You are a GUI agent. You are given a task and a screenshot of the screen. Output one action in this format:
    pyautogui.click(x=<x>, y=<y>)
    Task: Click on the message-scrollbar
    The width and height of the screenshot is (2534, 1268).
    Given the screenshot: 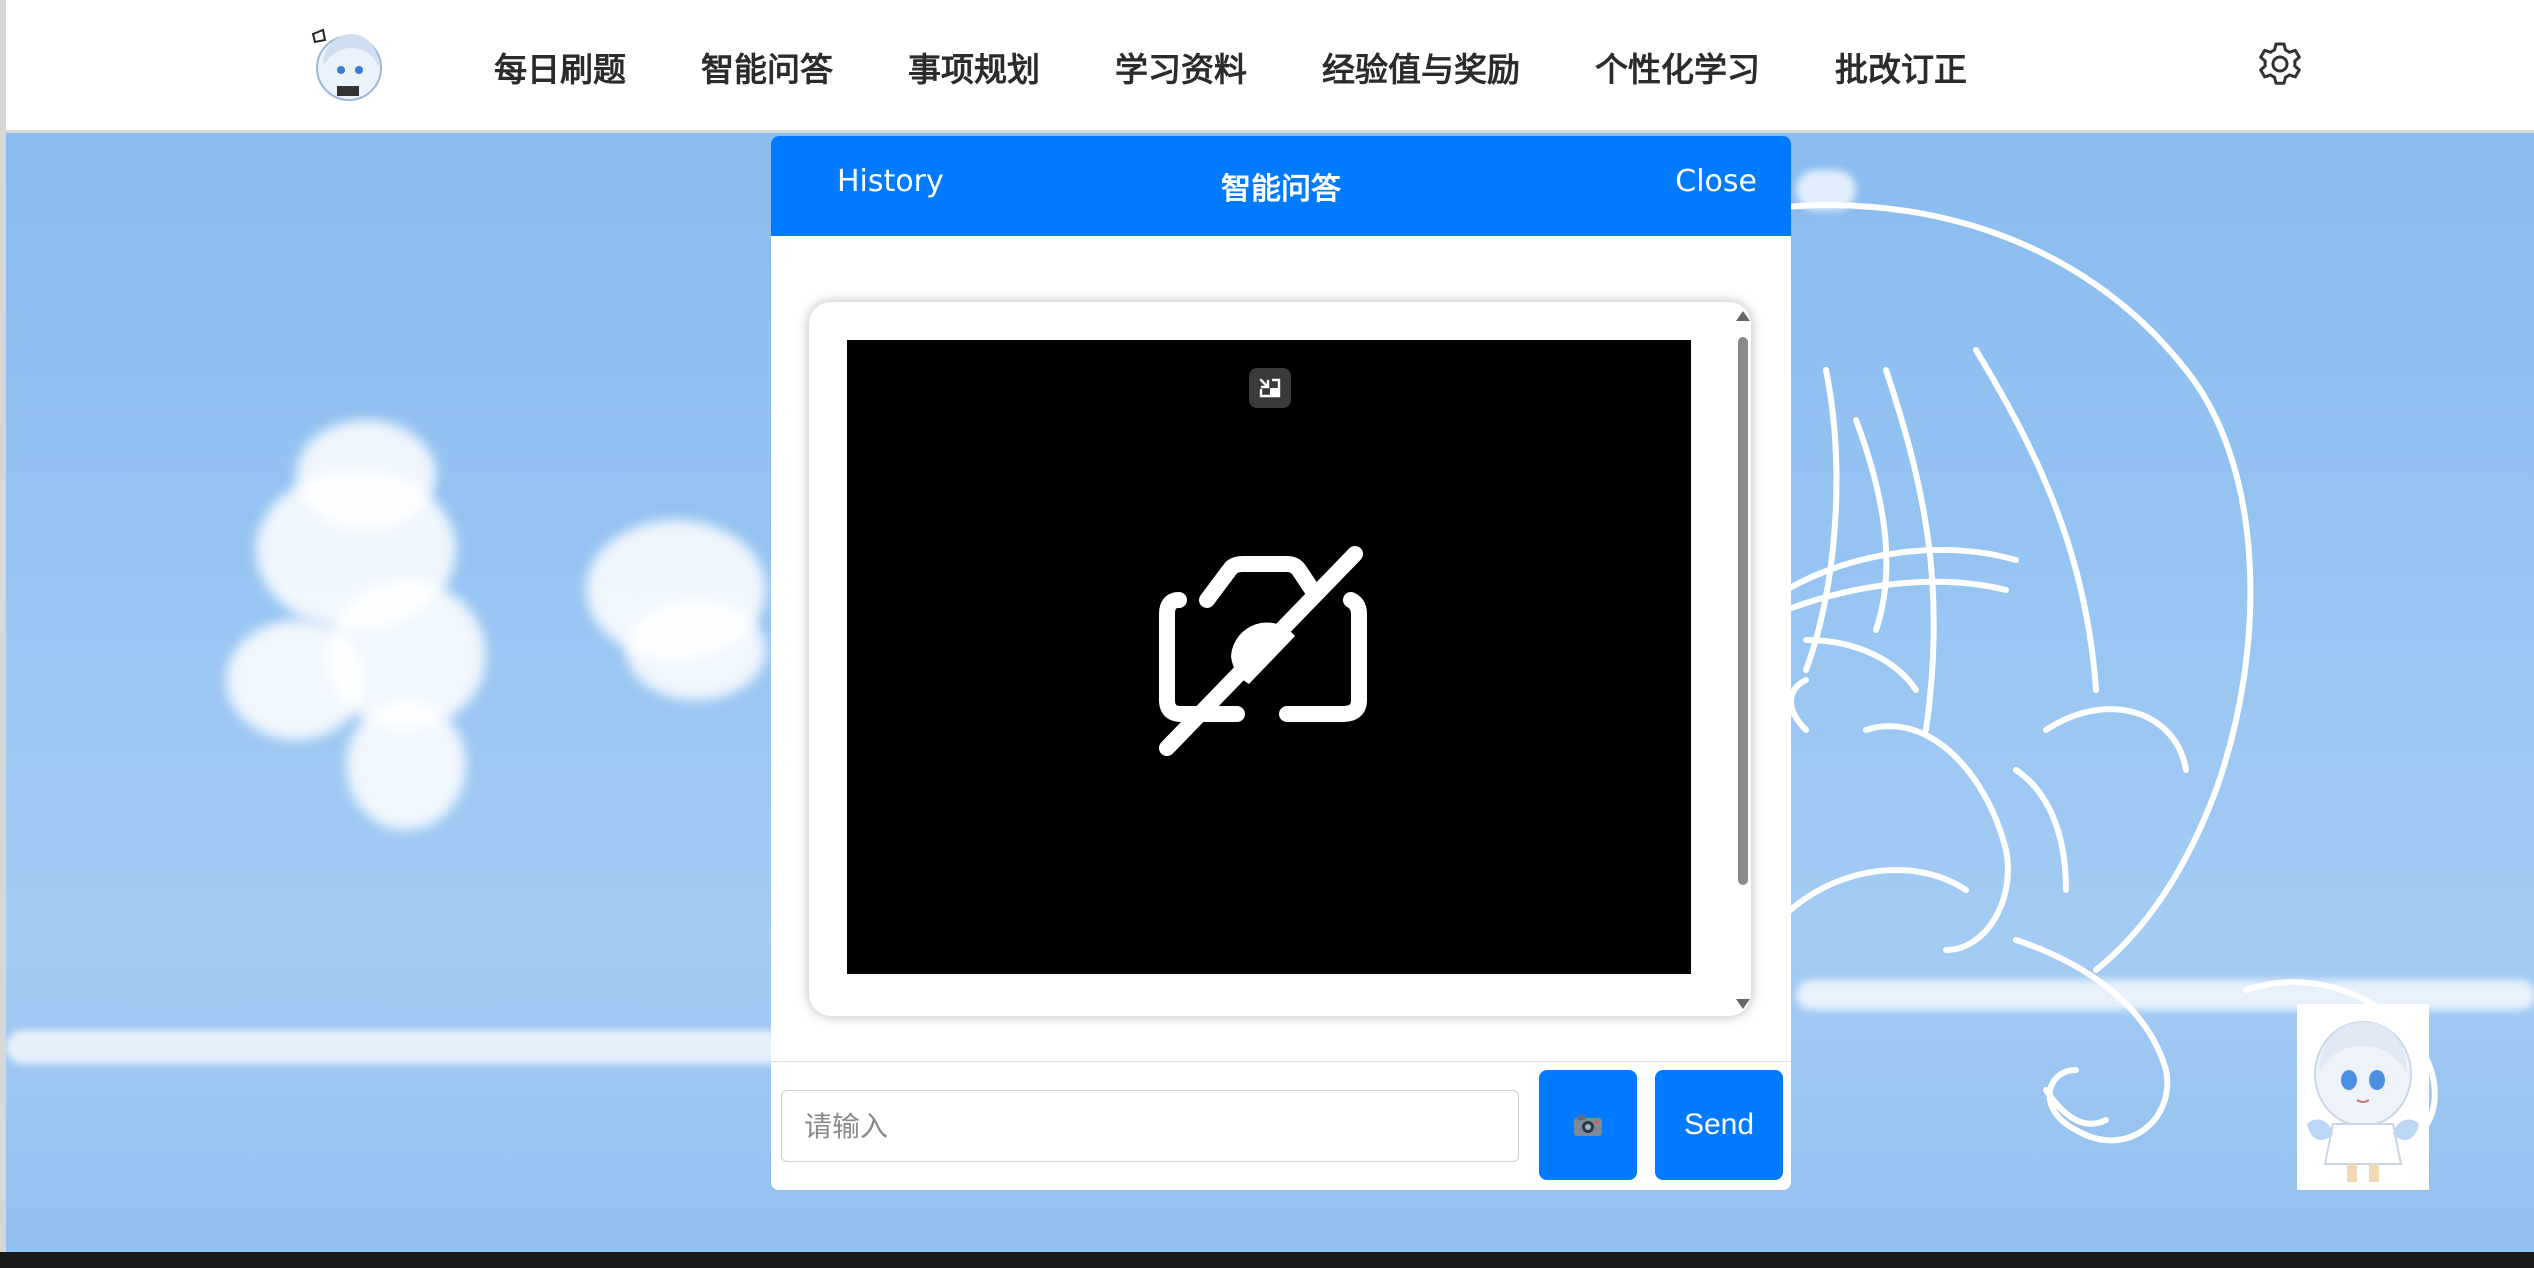 What is the action you would take?
    pyautogui.click(x=1743, y=660)
    